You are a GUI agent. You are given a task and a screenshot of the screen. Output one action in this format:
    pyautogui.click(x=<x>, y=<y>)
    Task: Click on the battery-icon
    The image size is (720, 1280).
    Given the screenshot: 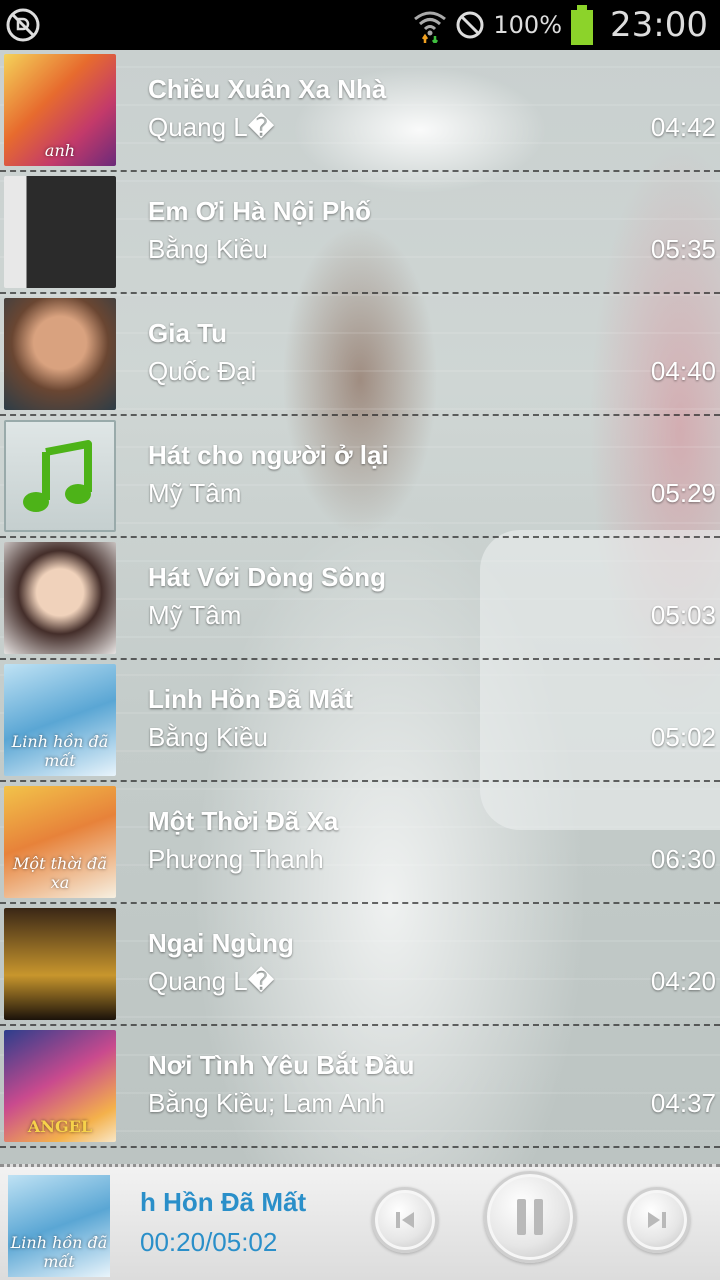 What is the action you would take?
    pyautogui.click(x=582, y=25)
    